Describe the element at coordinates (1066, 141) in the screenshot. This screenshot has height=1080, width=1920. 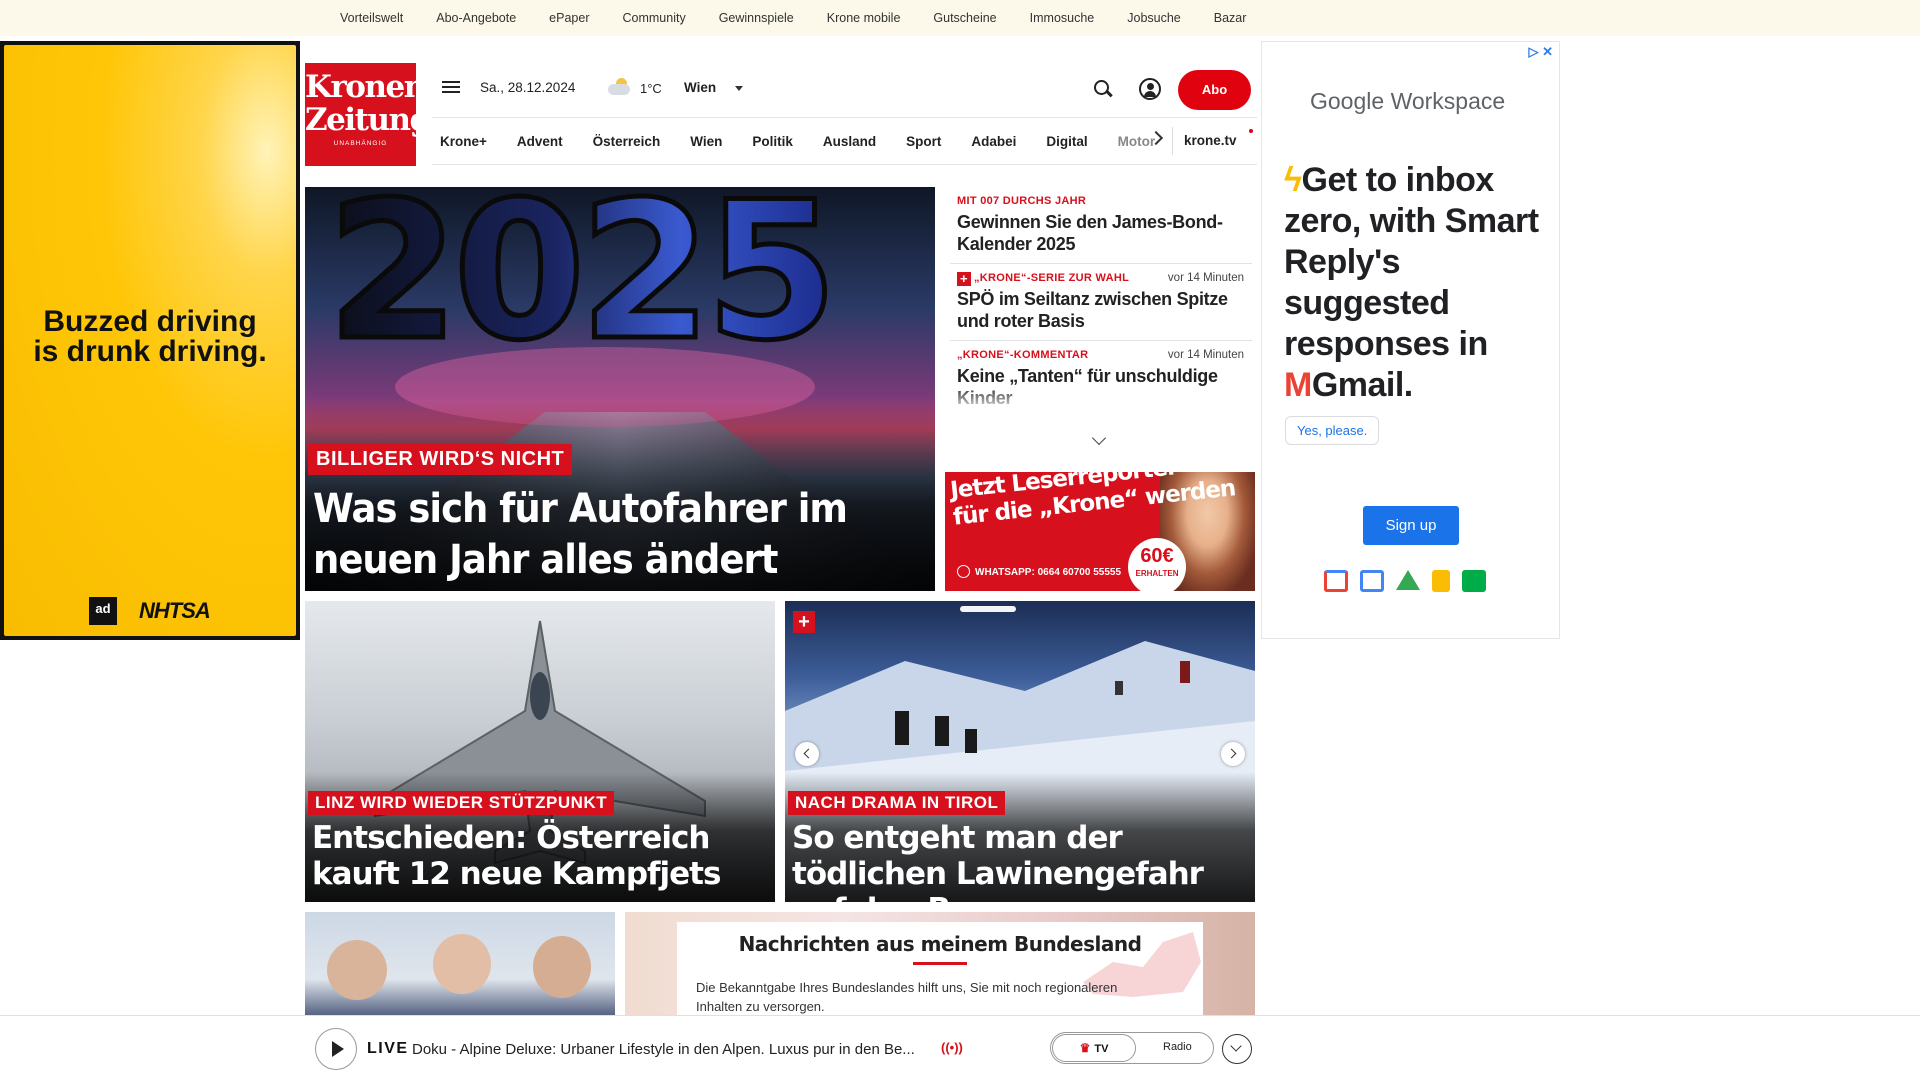
I see `nav-item-digital: Digital` at that location.